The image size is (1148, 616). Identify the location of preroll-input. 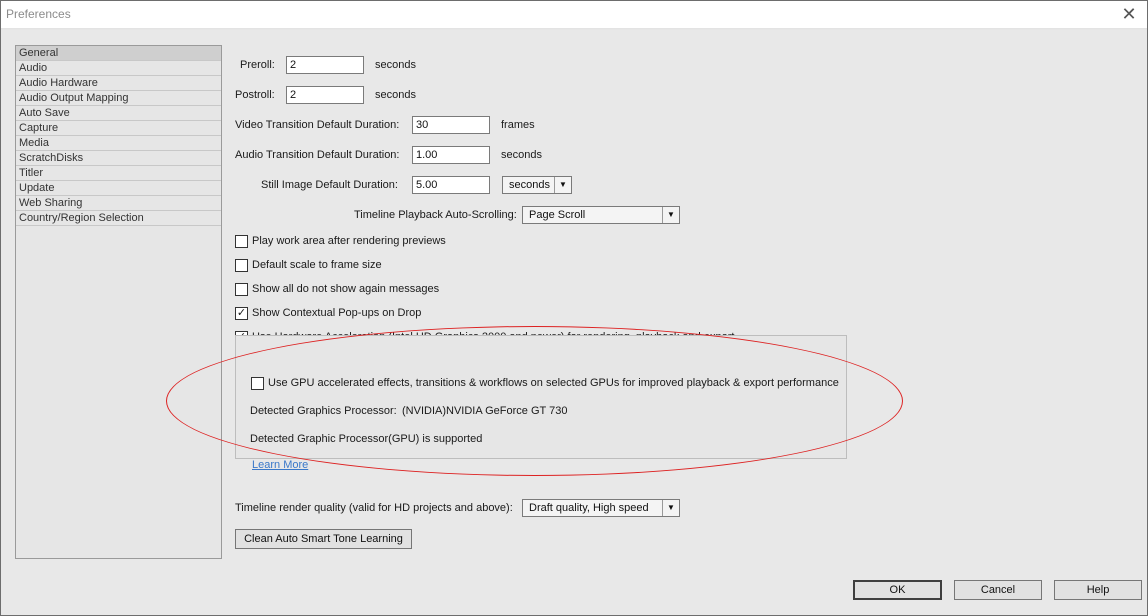
(325, 65).